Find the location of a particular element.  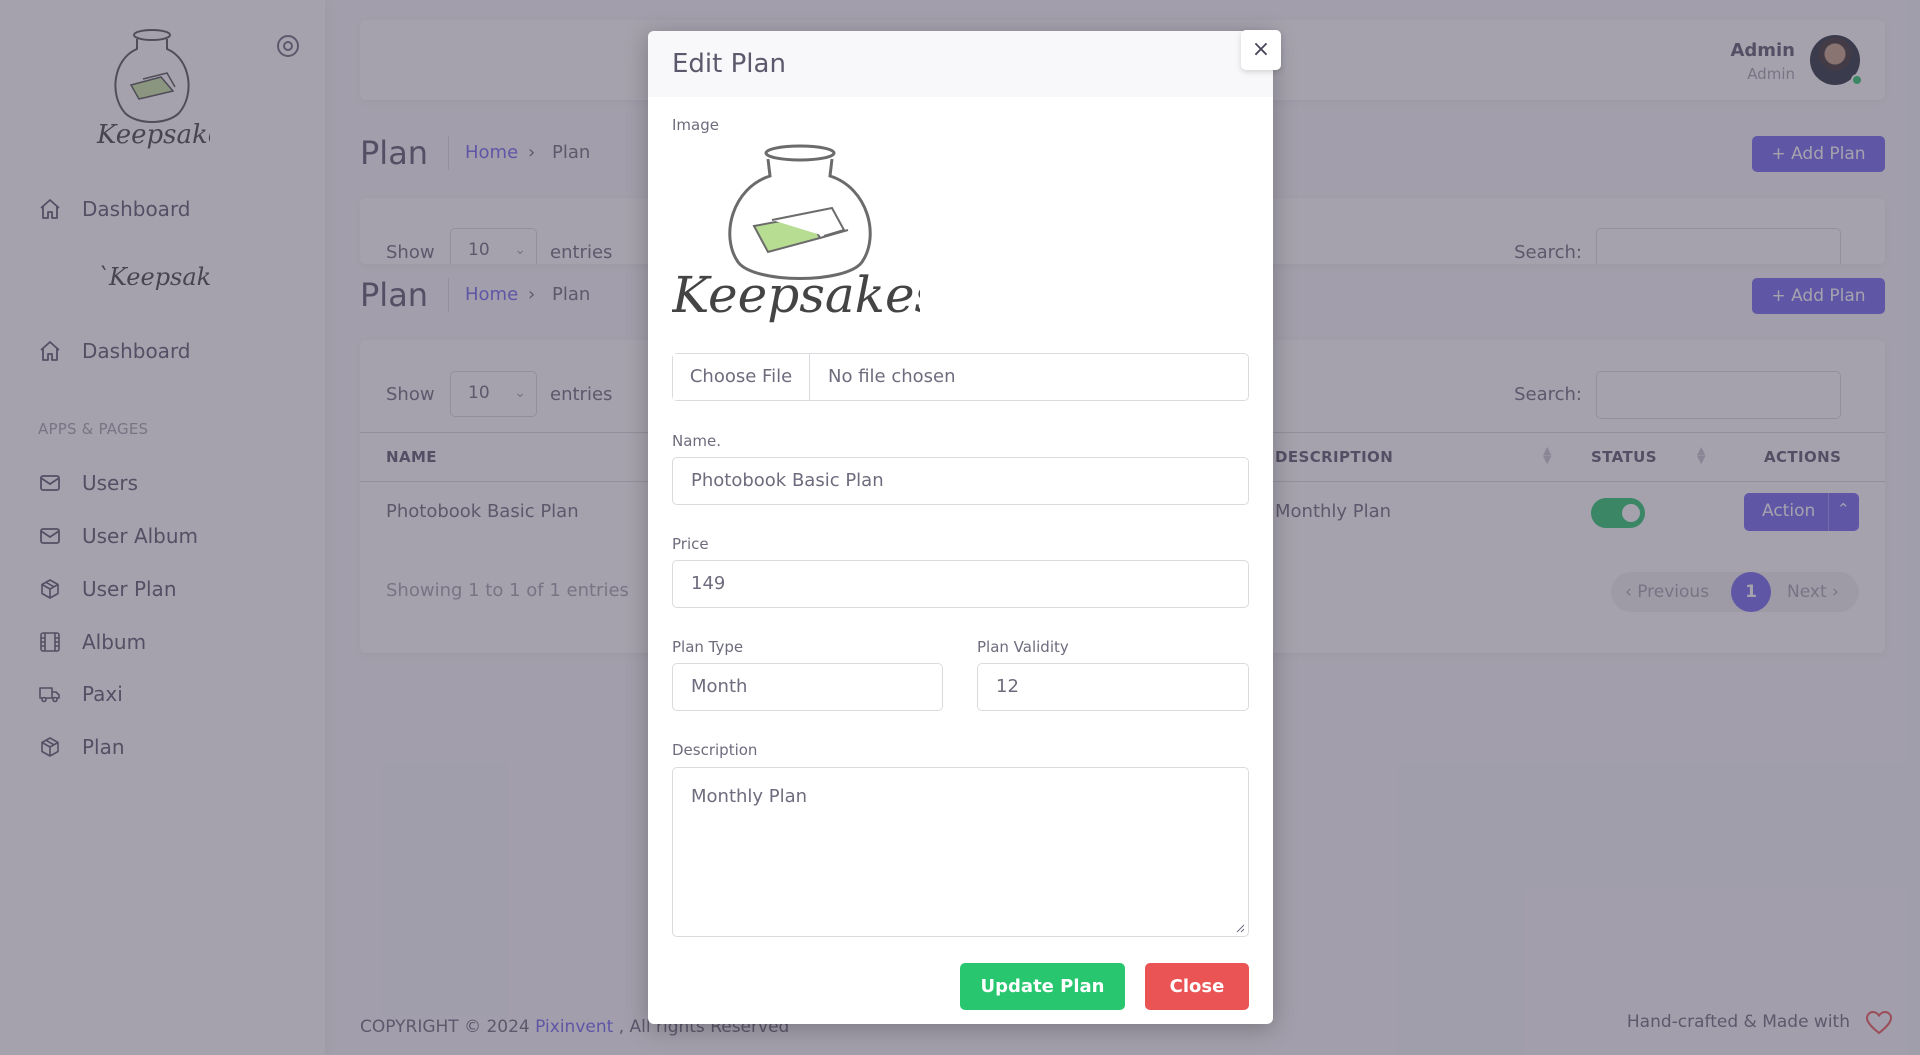

plan-image-preview: Keepsakes is located at coordinates (796, 234).